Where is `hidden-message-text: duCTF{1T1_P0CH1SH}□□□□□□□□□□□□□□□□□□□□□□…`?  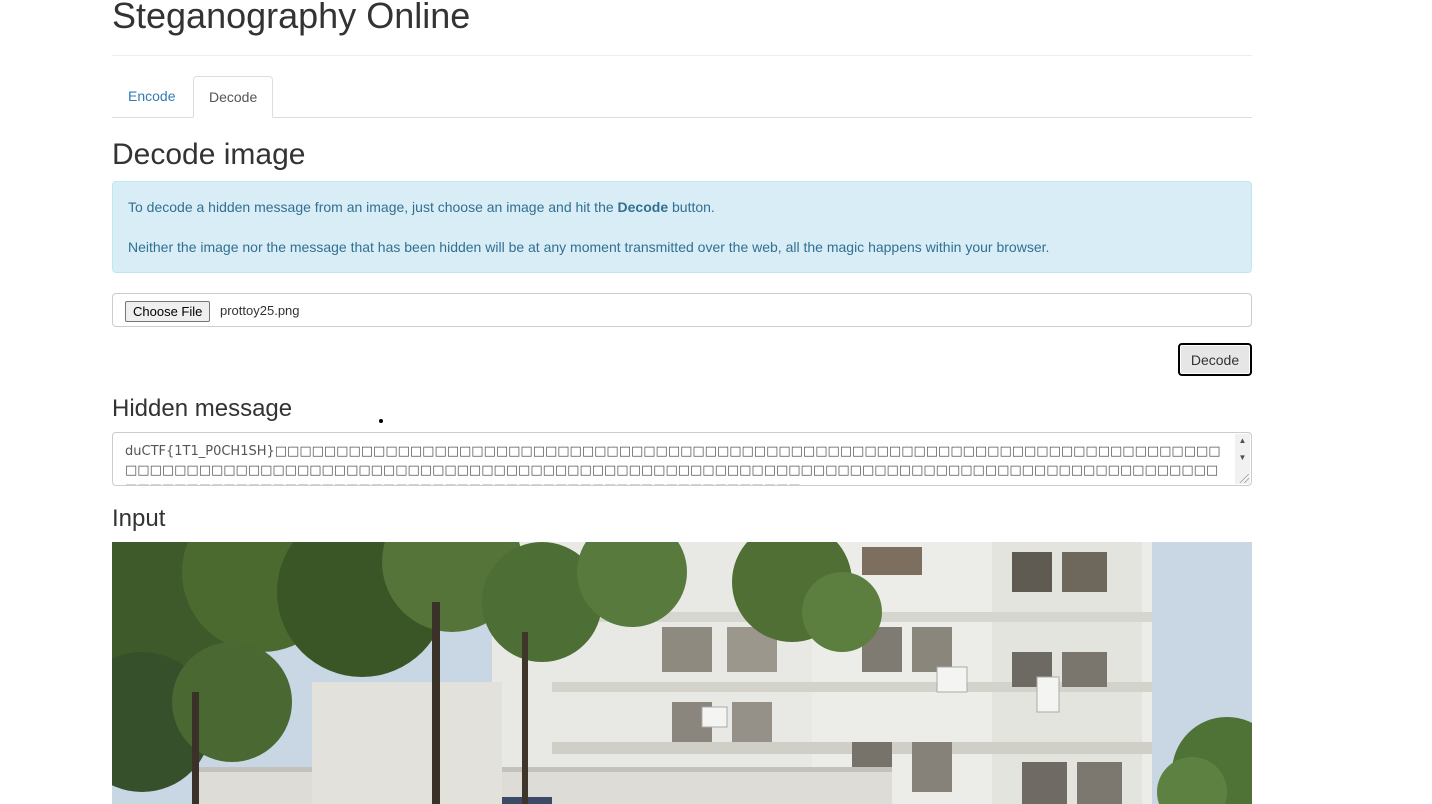
hidden-message-text: duCTF{1T1_P0CH1SH}□□□□□□□□□□□□□□□□□□□□□□… is located at coordinates (673, 464).